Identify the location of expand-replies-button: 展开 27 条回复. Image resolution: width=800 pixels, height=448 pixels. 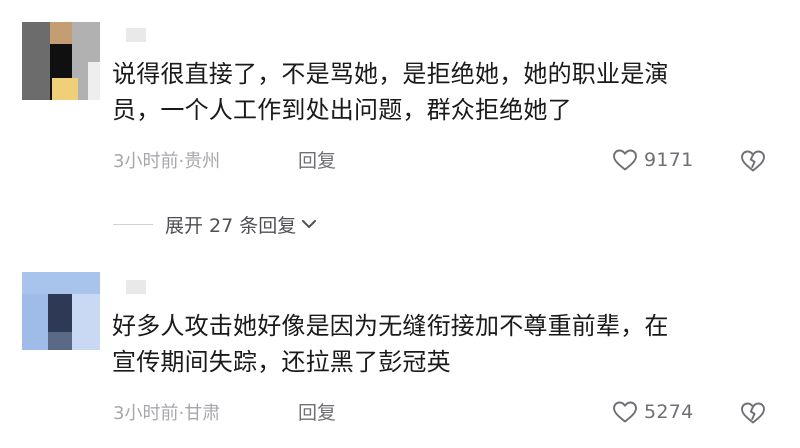
(216, 224).